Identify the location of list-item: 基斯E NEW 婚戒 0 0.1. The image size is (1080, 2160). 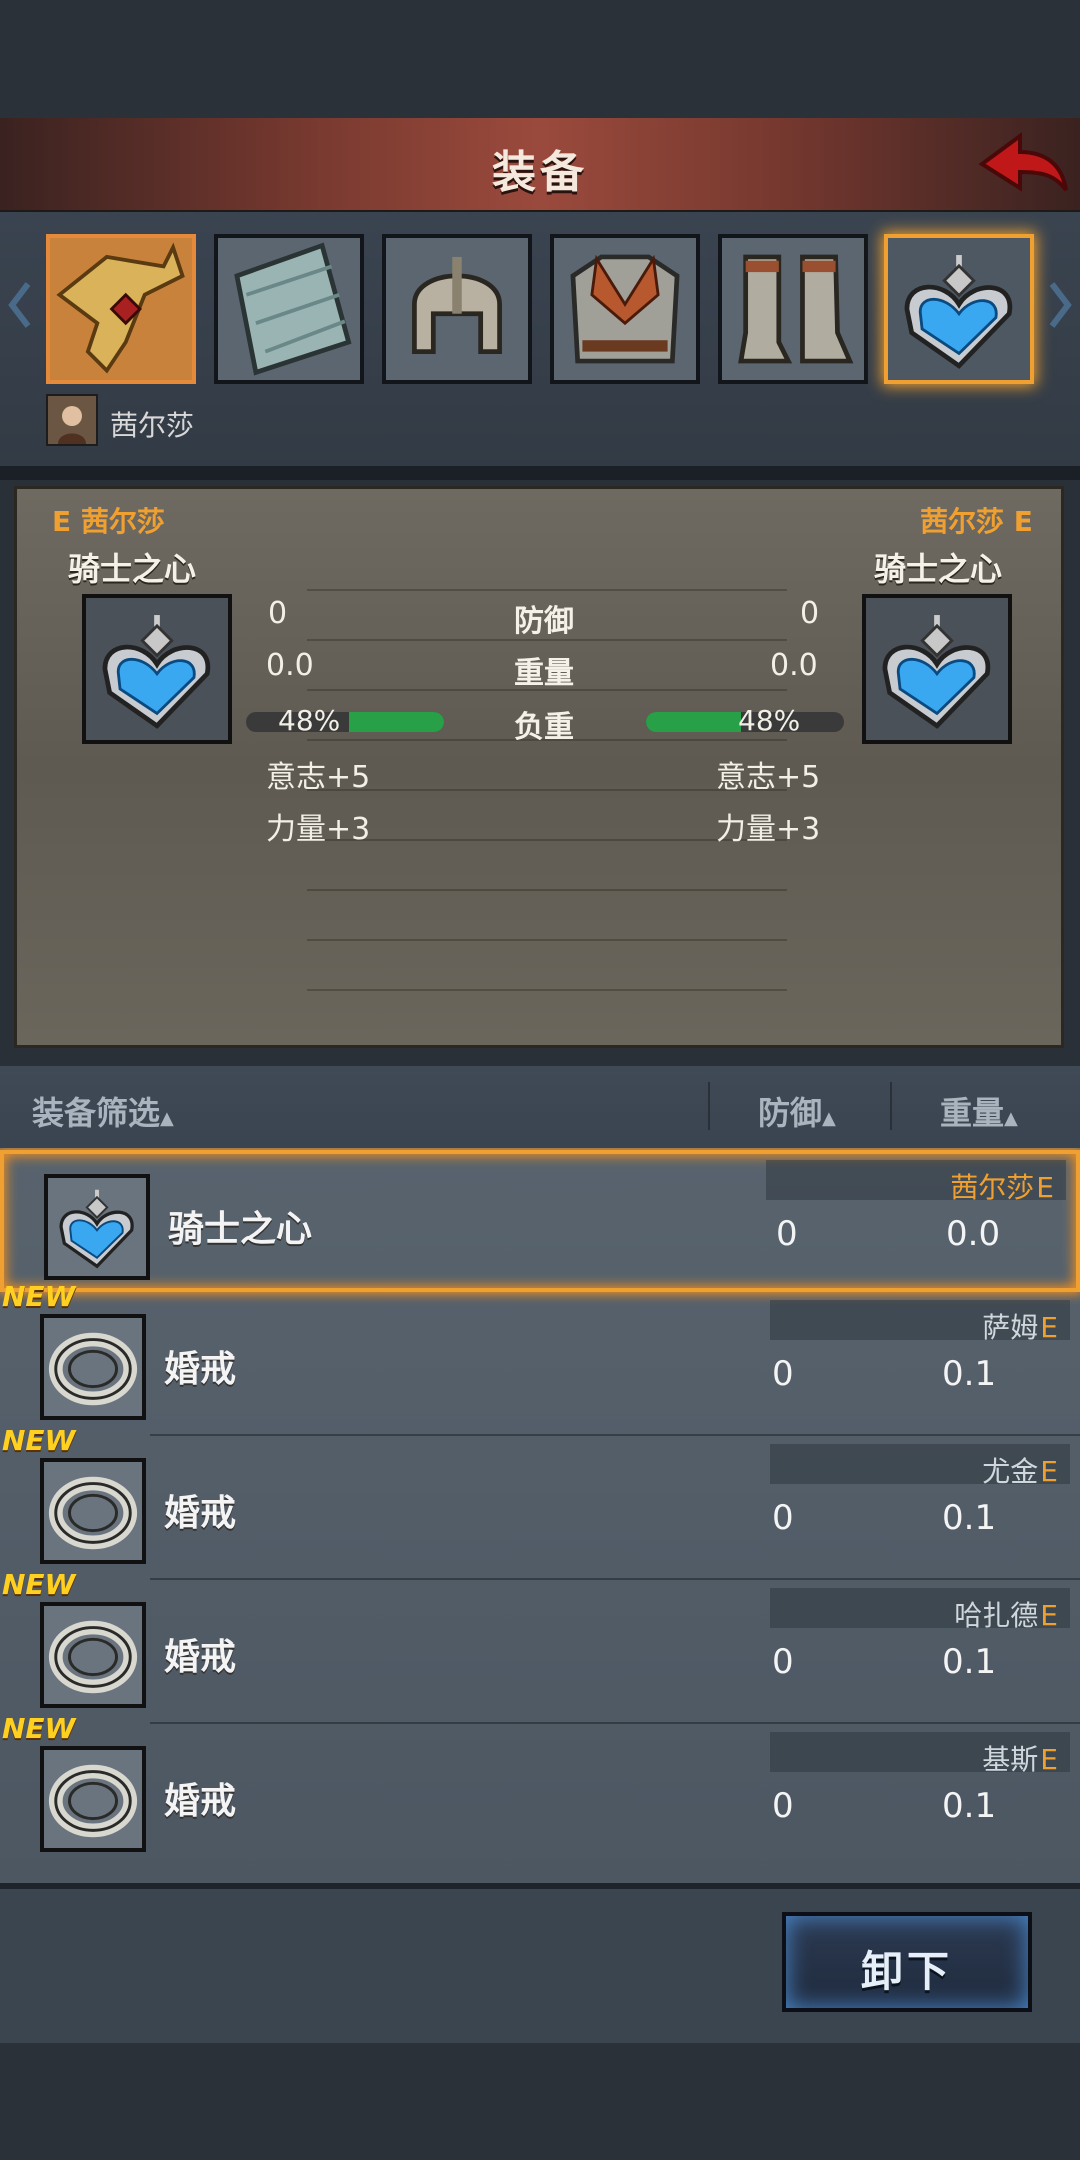
(540, 1790).